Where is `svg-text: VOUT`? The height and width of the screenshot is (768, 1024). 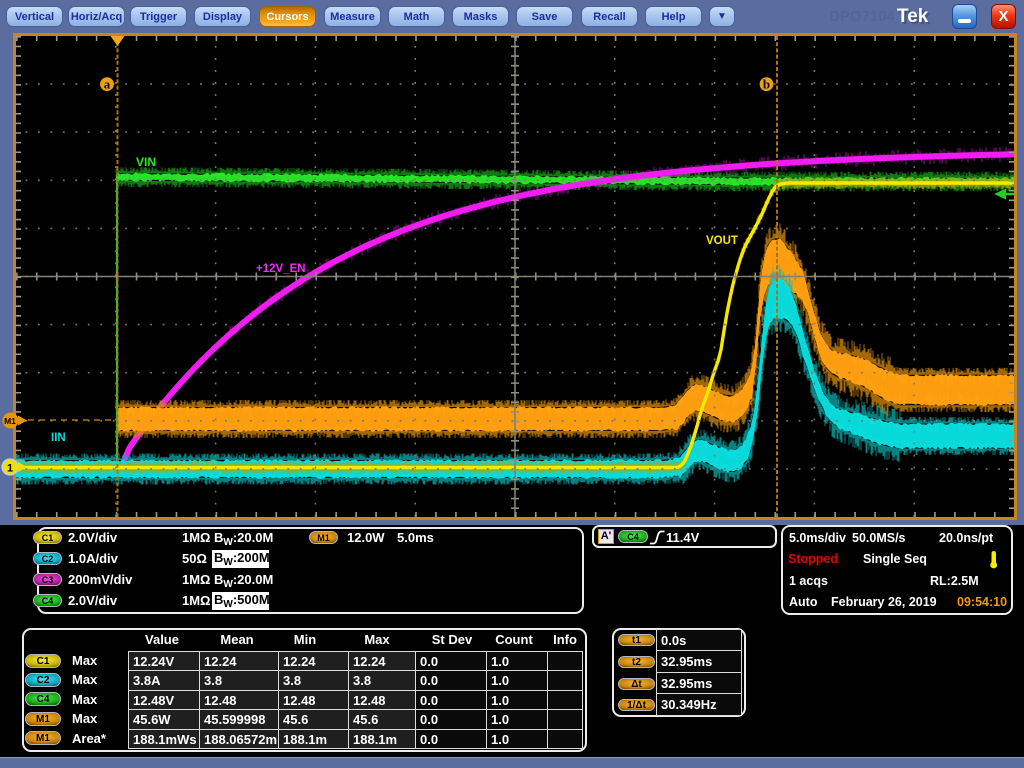 svg-text: VOUT is located at coordinates (722, 241).